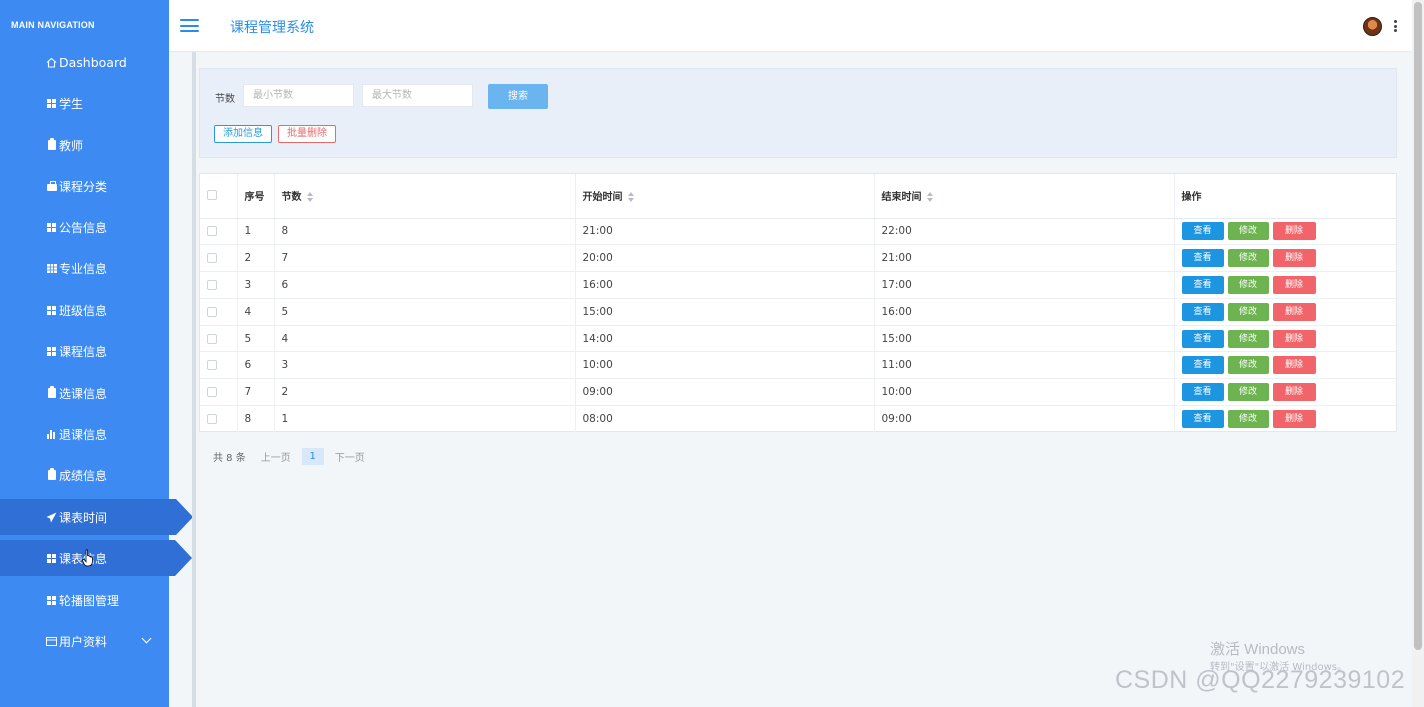  What do you see at coordinates (84, 600) in the screenshot?
I see `sidebar-item-carousel: 轮播图管理` at bounding box center [84, 600].